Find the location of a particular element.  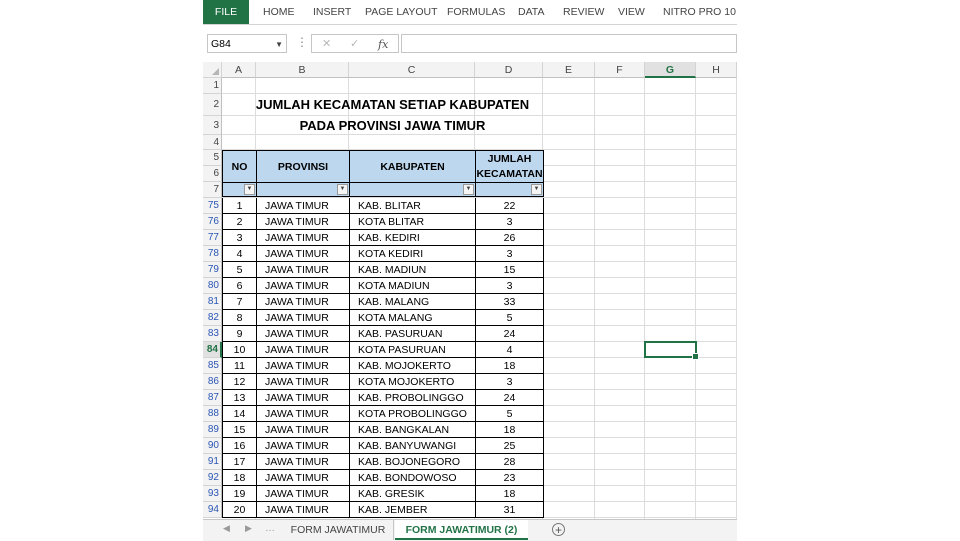

cell-kabupaten: KAB. PASURUAN is located at coordinates (412, 334).